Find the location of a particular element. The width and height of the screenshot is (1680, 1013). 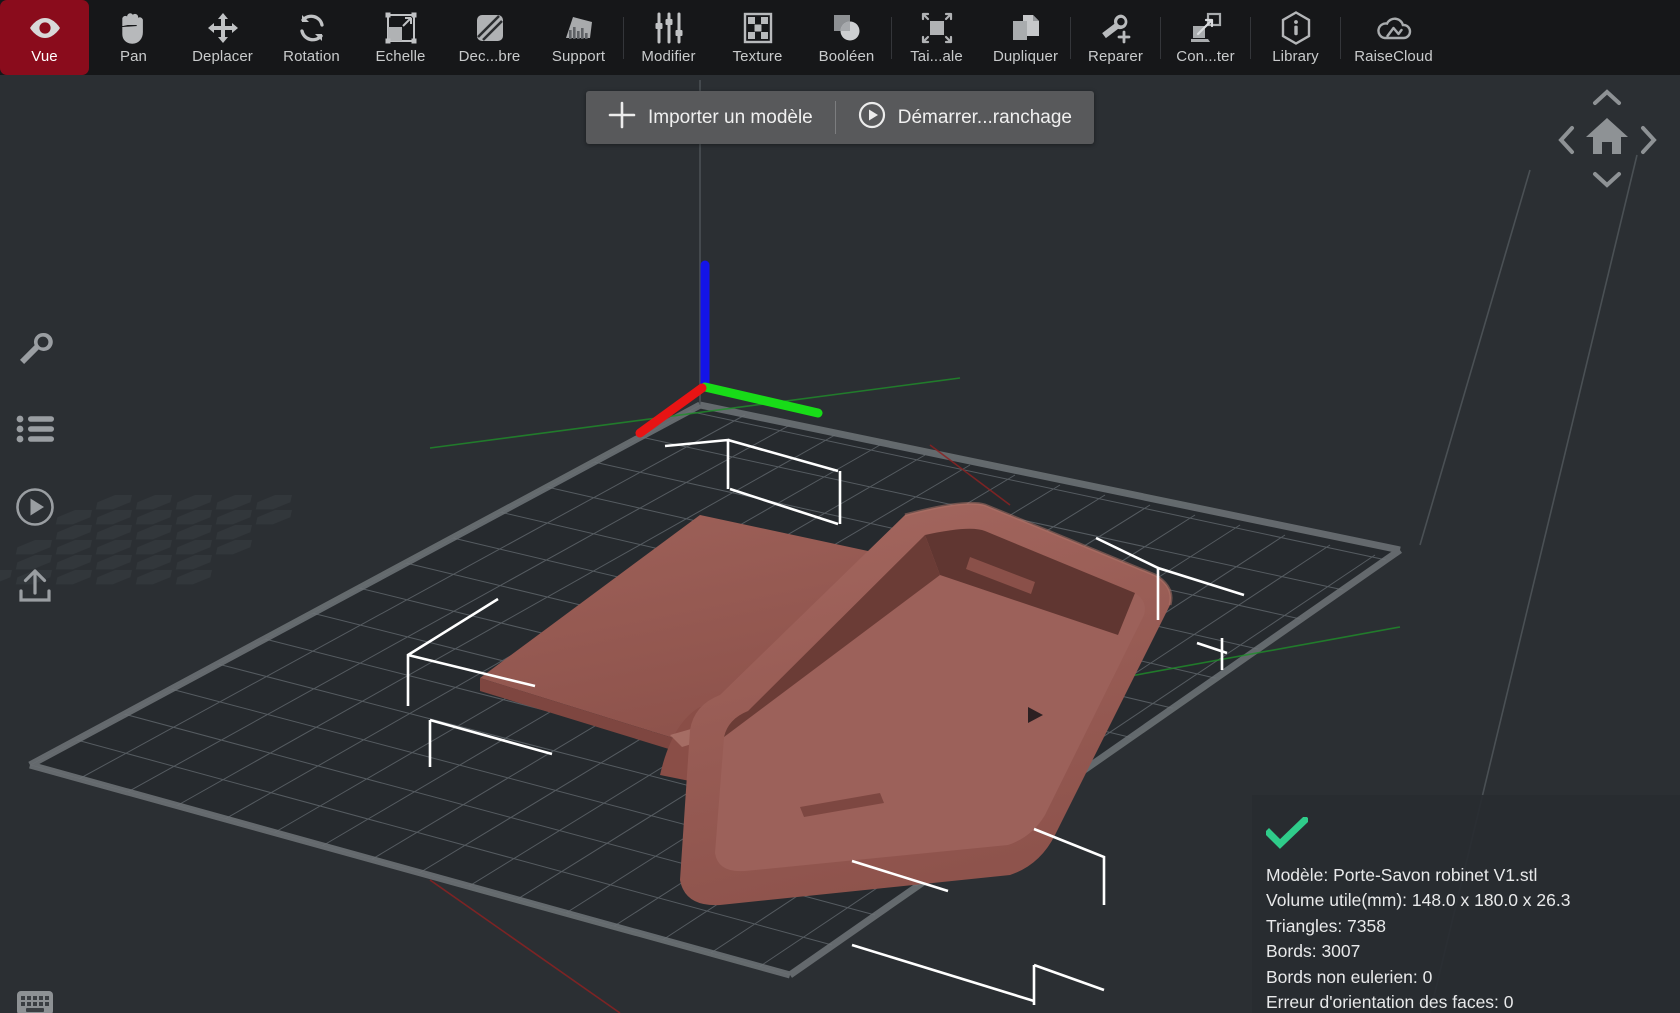

info-face-orientation-error: Erreur d'orientation des faces: 0 is located at coordinates (1390, 1002).